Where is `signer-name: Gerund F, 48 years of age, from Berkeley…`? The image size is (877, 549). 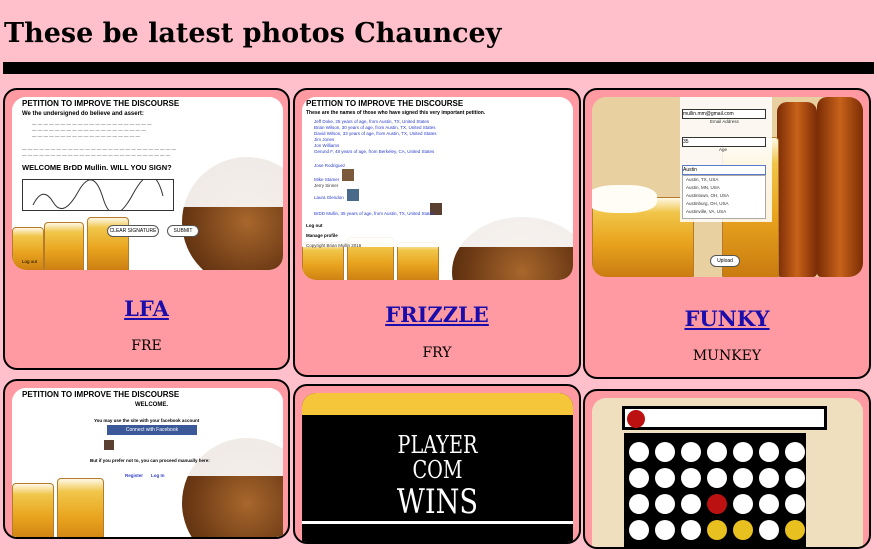 signer-name: Gerund F, 48 years of age, from Berkeley… is located at coordinates (374, 151).